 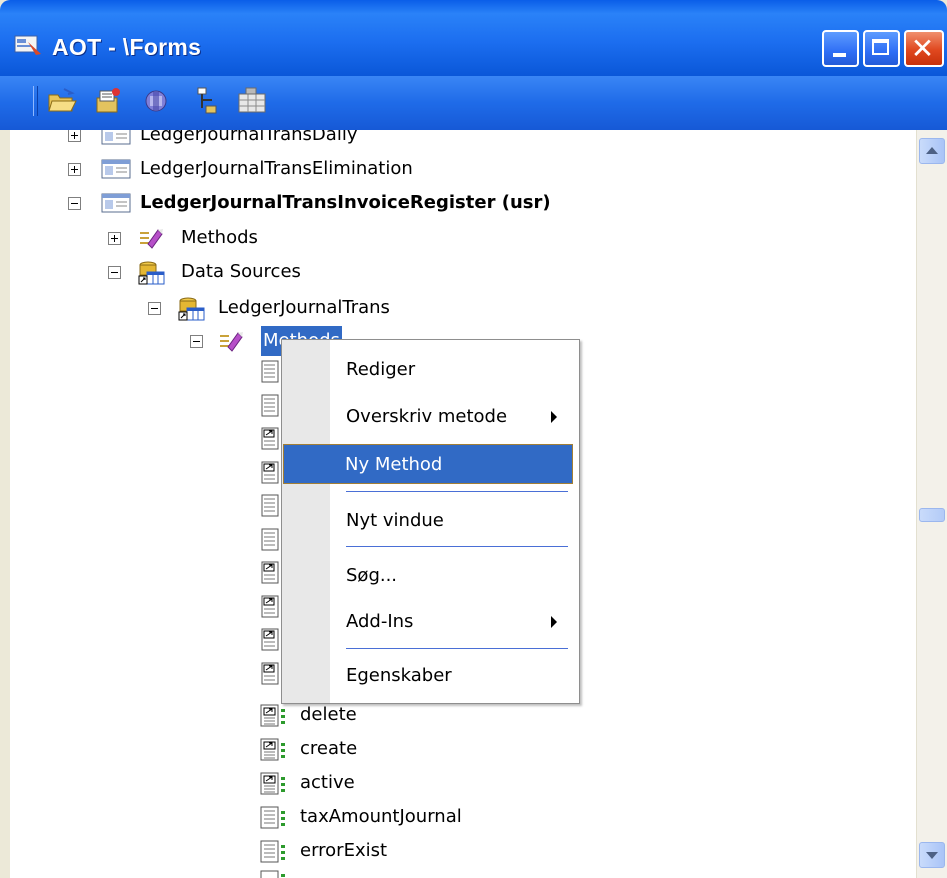 I want to click on grid-icon, so click(x=252, y=101).